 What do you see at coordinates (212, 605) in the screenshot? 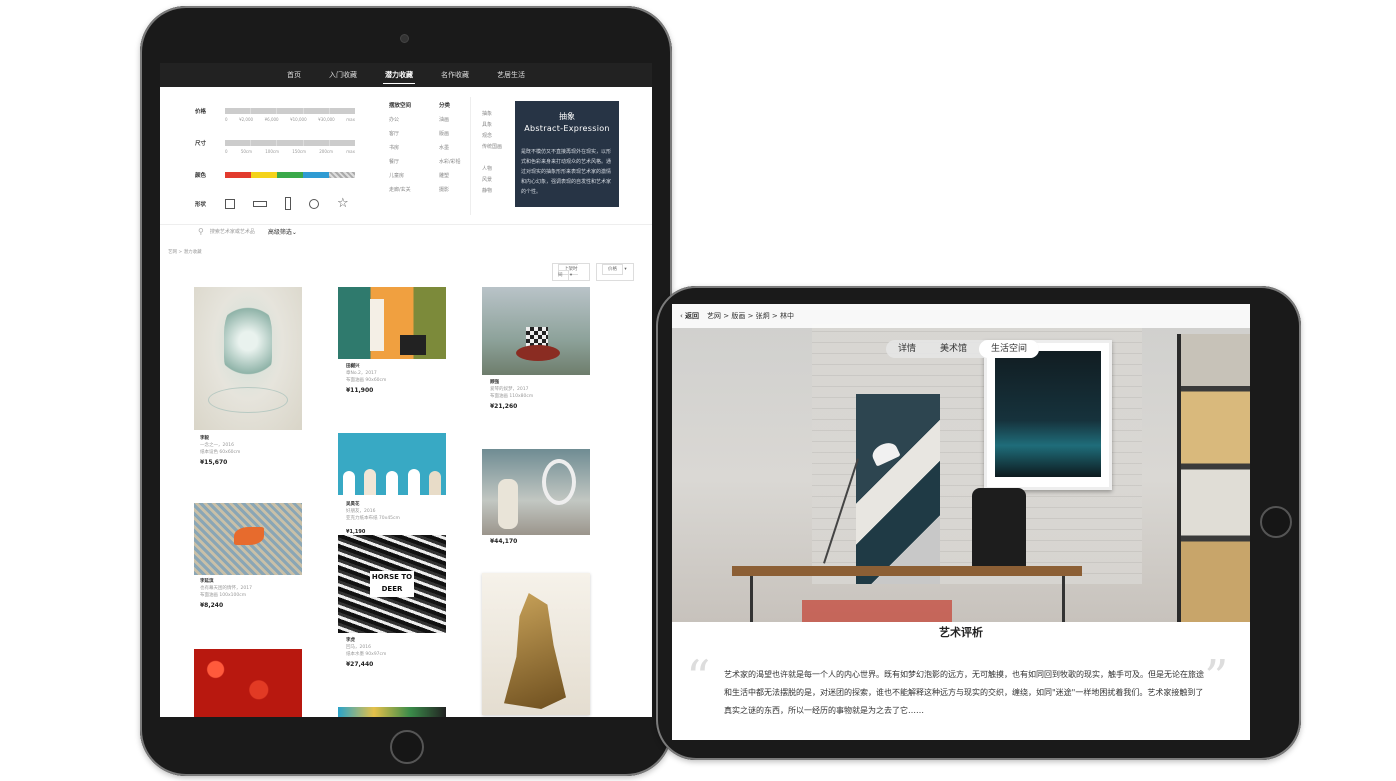
I see `artwork-price: ¥8,240` at bounding box center [212, 605].